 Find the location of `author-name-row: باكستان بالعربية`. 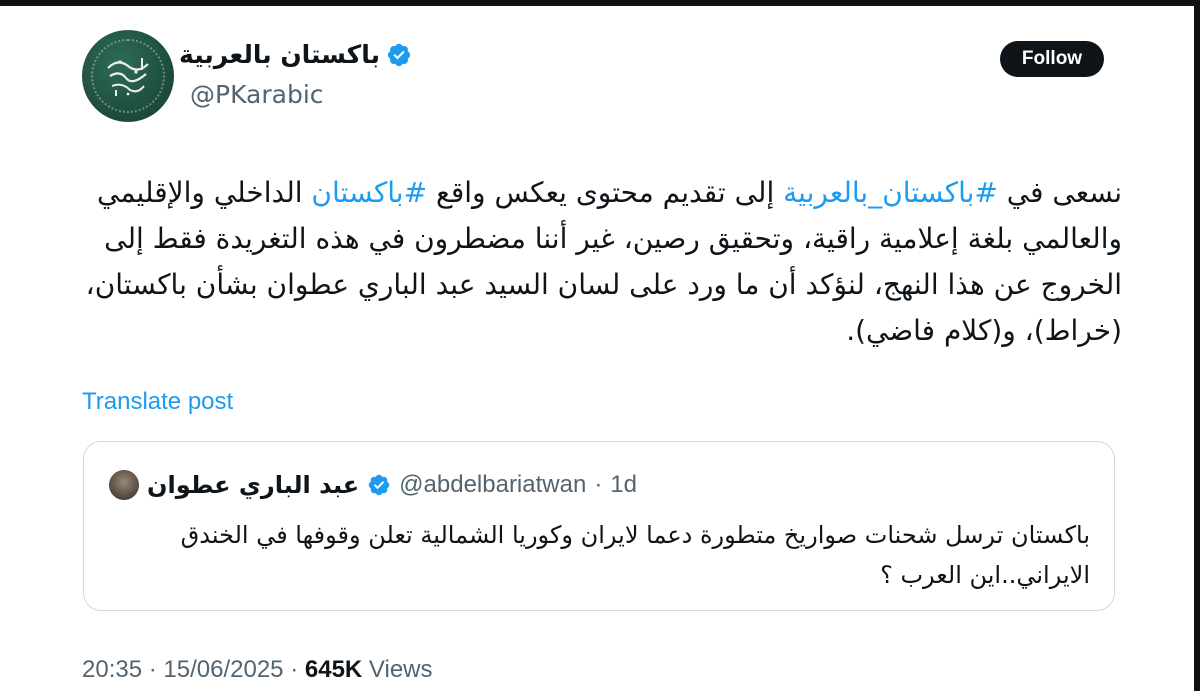

author-name-row: باكستان بالعربية is located at coordinates (295, 54).